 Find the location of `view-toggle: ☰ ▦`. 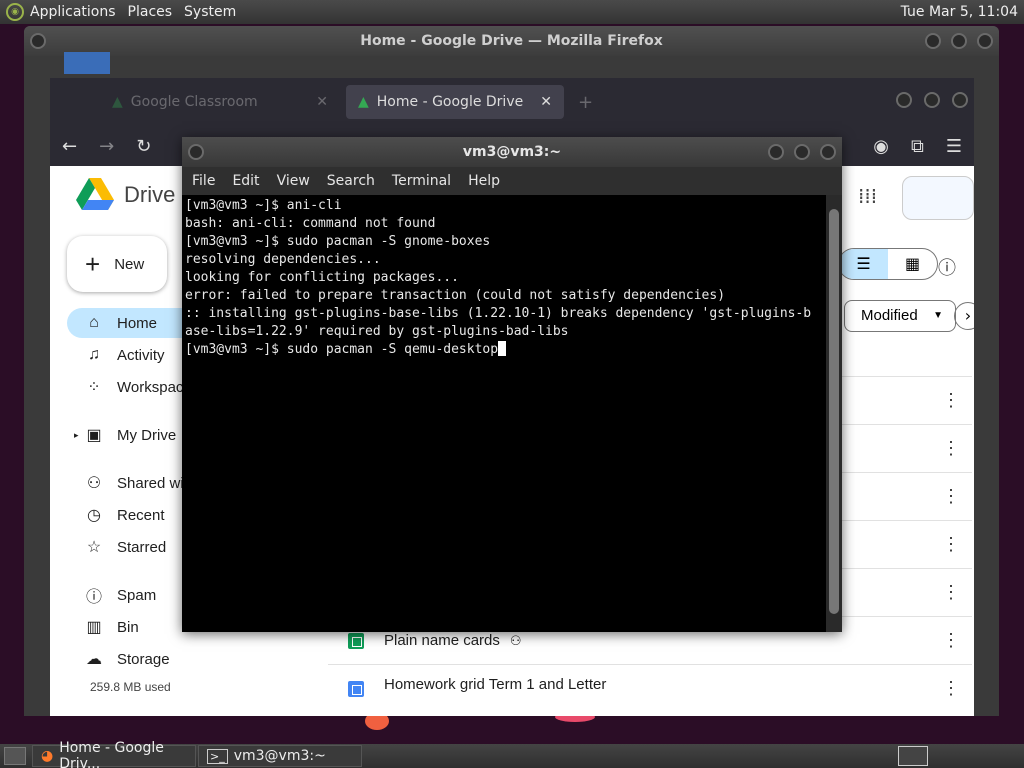

view-toggle: ☰ ▦ is located at coordinates (888, 264).